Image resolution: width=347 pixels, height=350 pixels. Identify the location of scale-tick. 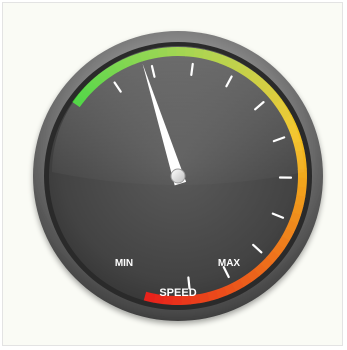
(192, 69).